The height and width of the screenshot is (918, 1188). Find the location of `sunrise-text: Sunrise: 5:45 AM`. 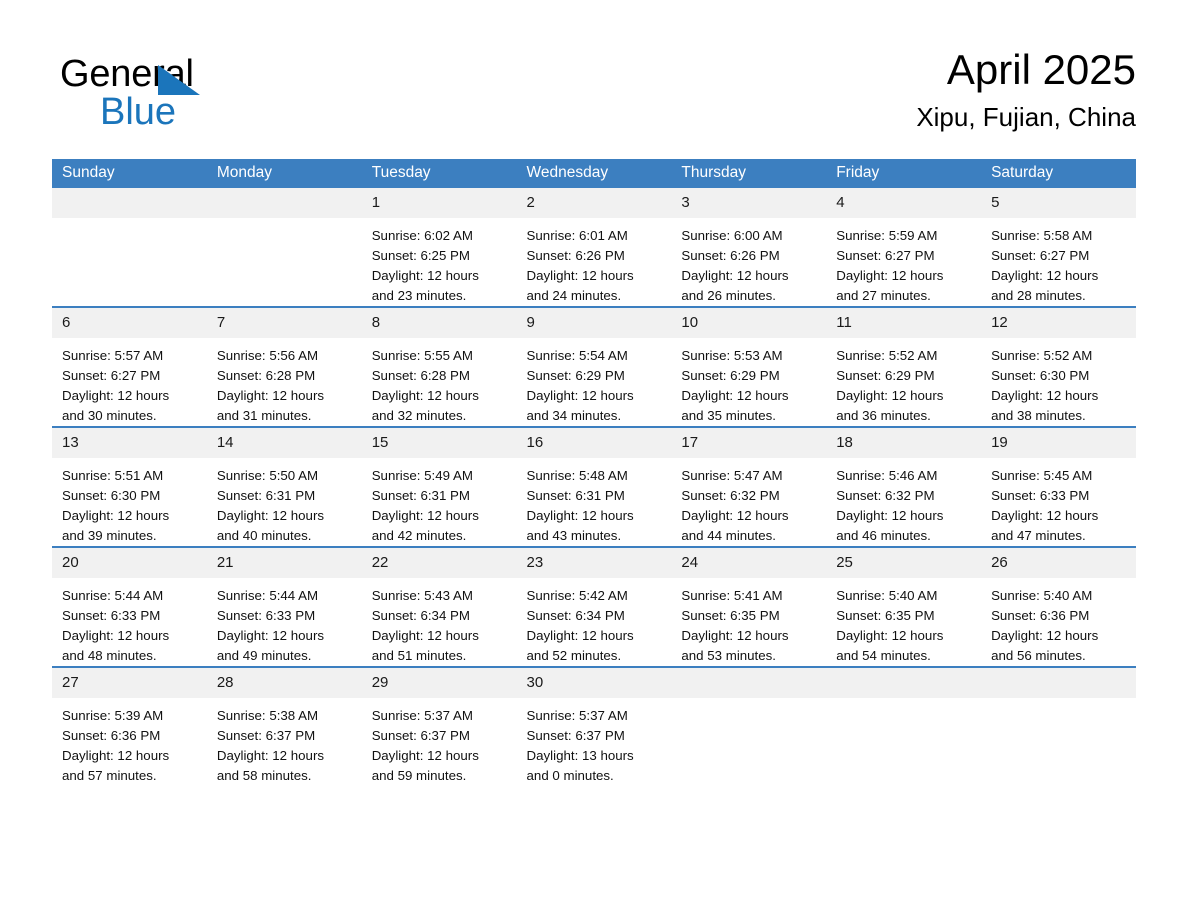

sunrise-text: Sunrise: 5:45 AM is located at coordinates (1042, 475).